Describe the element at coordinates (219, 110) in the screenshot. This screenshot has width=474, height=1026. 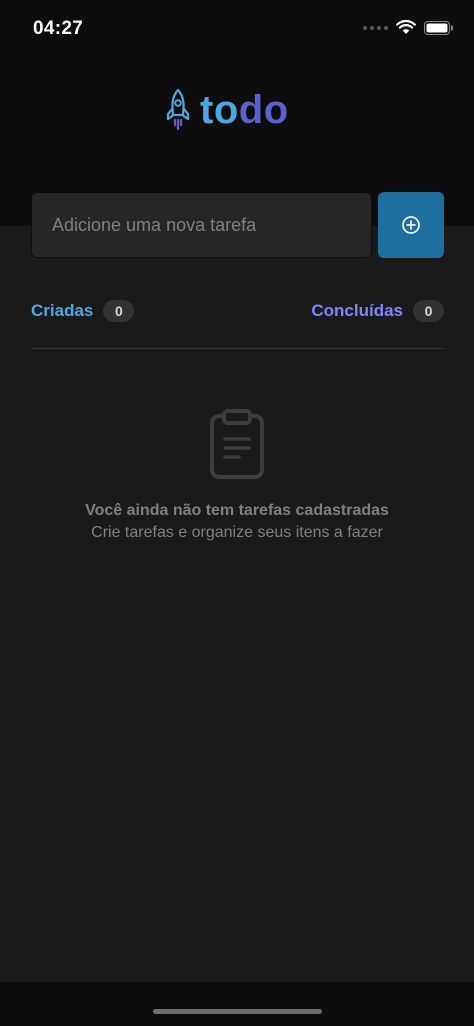
I see `logo-wordmark-part1: to` at that location.